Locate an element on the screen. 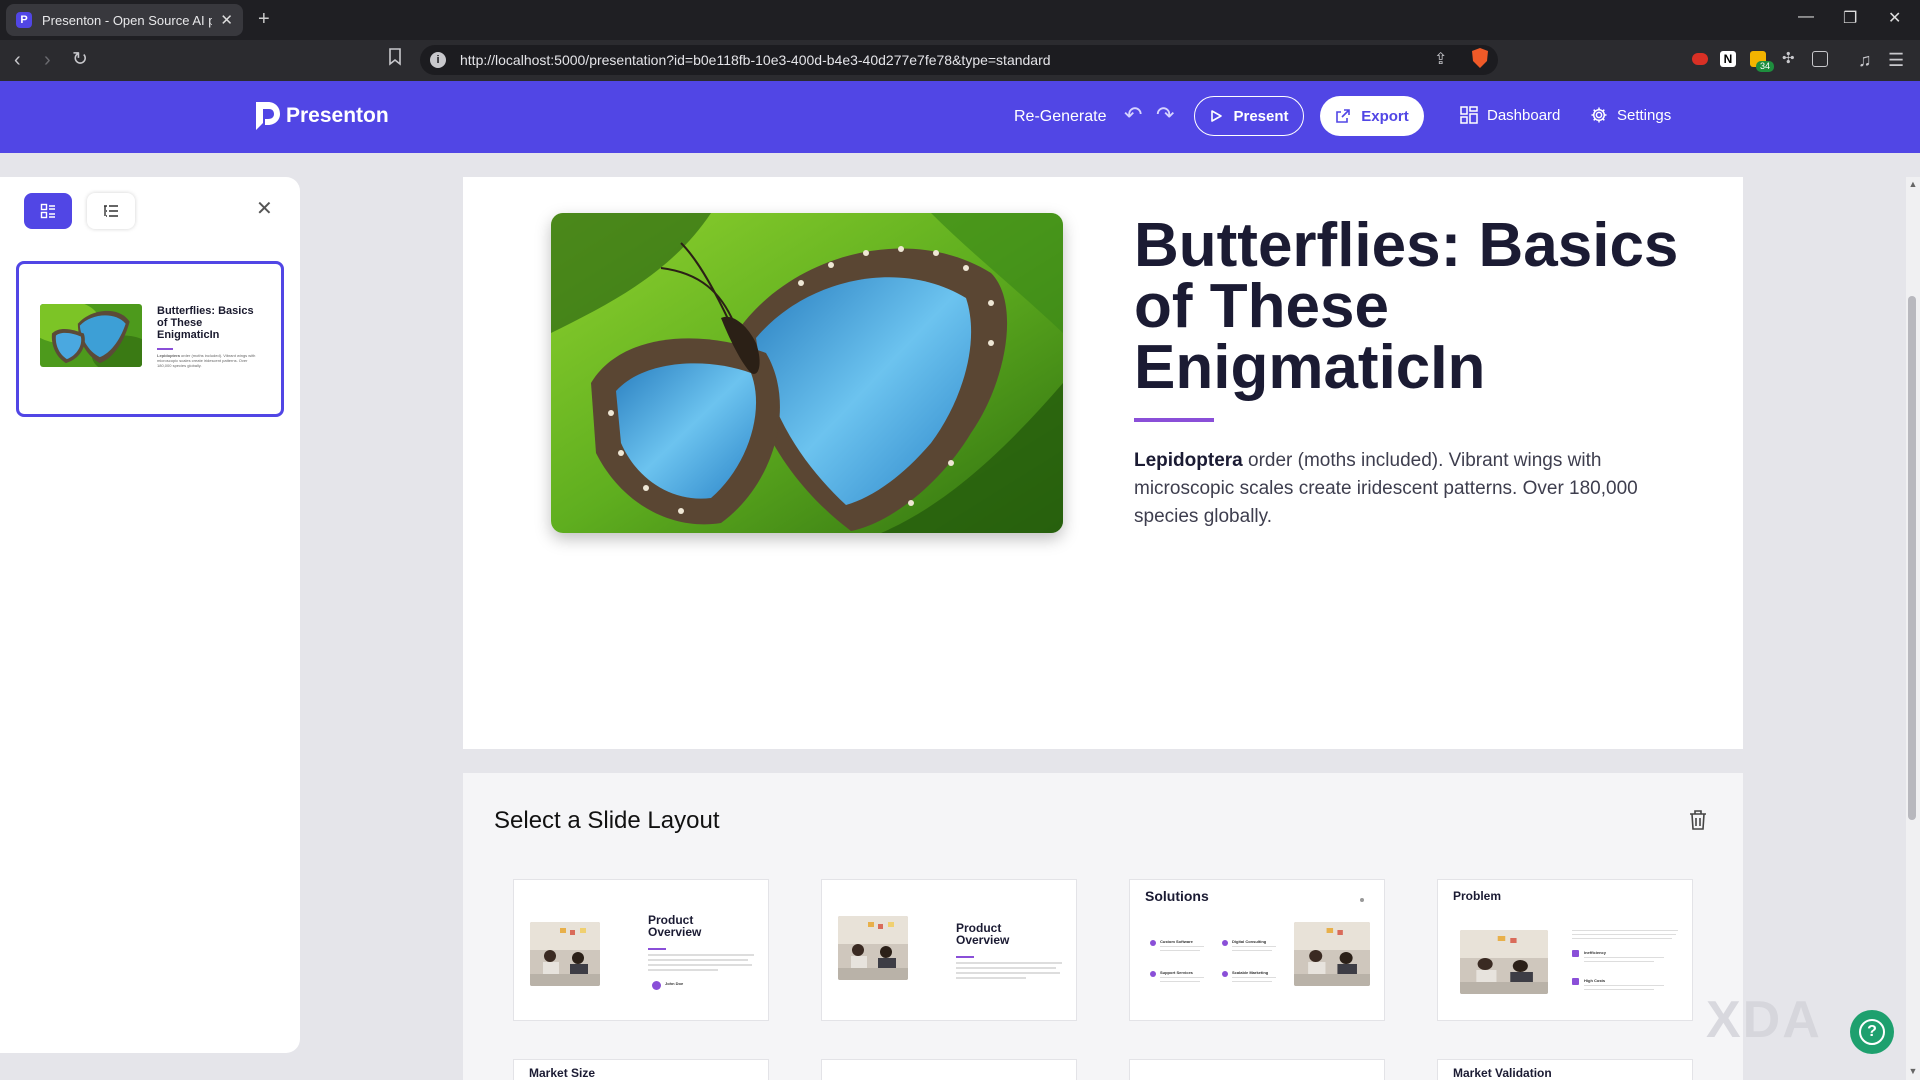 This screenshot has width=1920, height=1080. browser-tab: P Presenton - Open Source AI pre ✕ is located at coordinates (124, 20).